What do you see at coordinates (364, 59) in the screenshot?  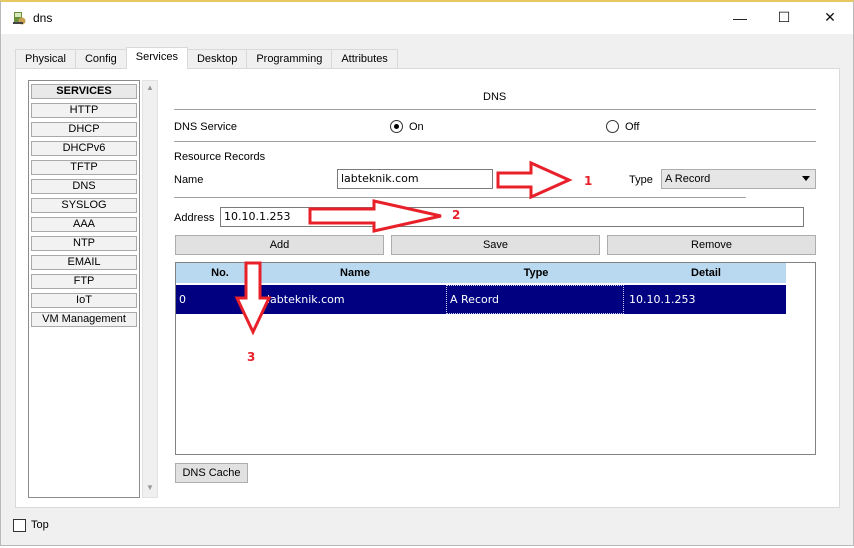 I see `tab-attributes: Attributes` at bounding box center [364, 59].